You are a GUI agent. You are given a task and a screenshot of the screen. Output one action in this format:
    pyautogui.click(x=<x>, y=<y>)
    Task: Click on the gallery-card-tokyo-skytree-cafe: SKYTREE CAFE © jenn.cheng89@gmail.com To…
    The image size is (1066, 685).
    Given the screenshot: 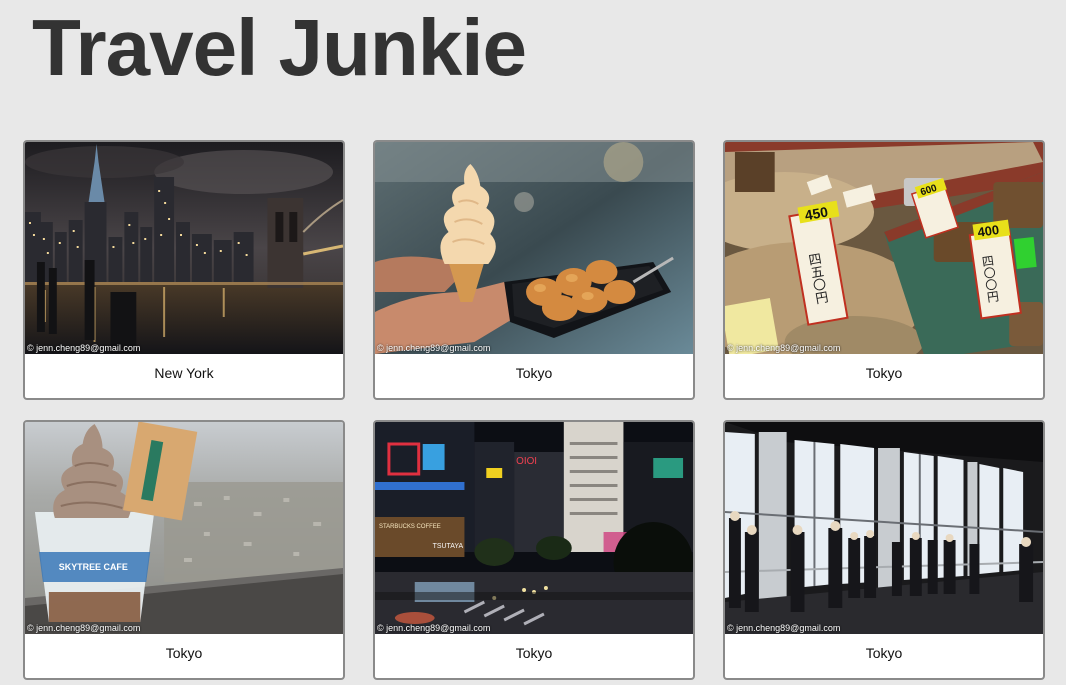 What is the action you would take?
    pyautogui.click(x=184, y=550)
    